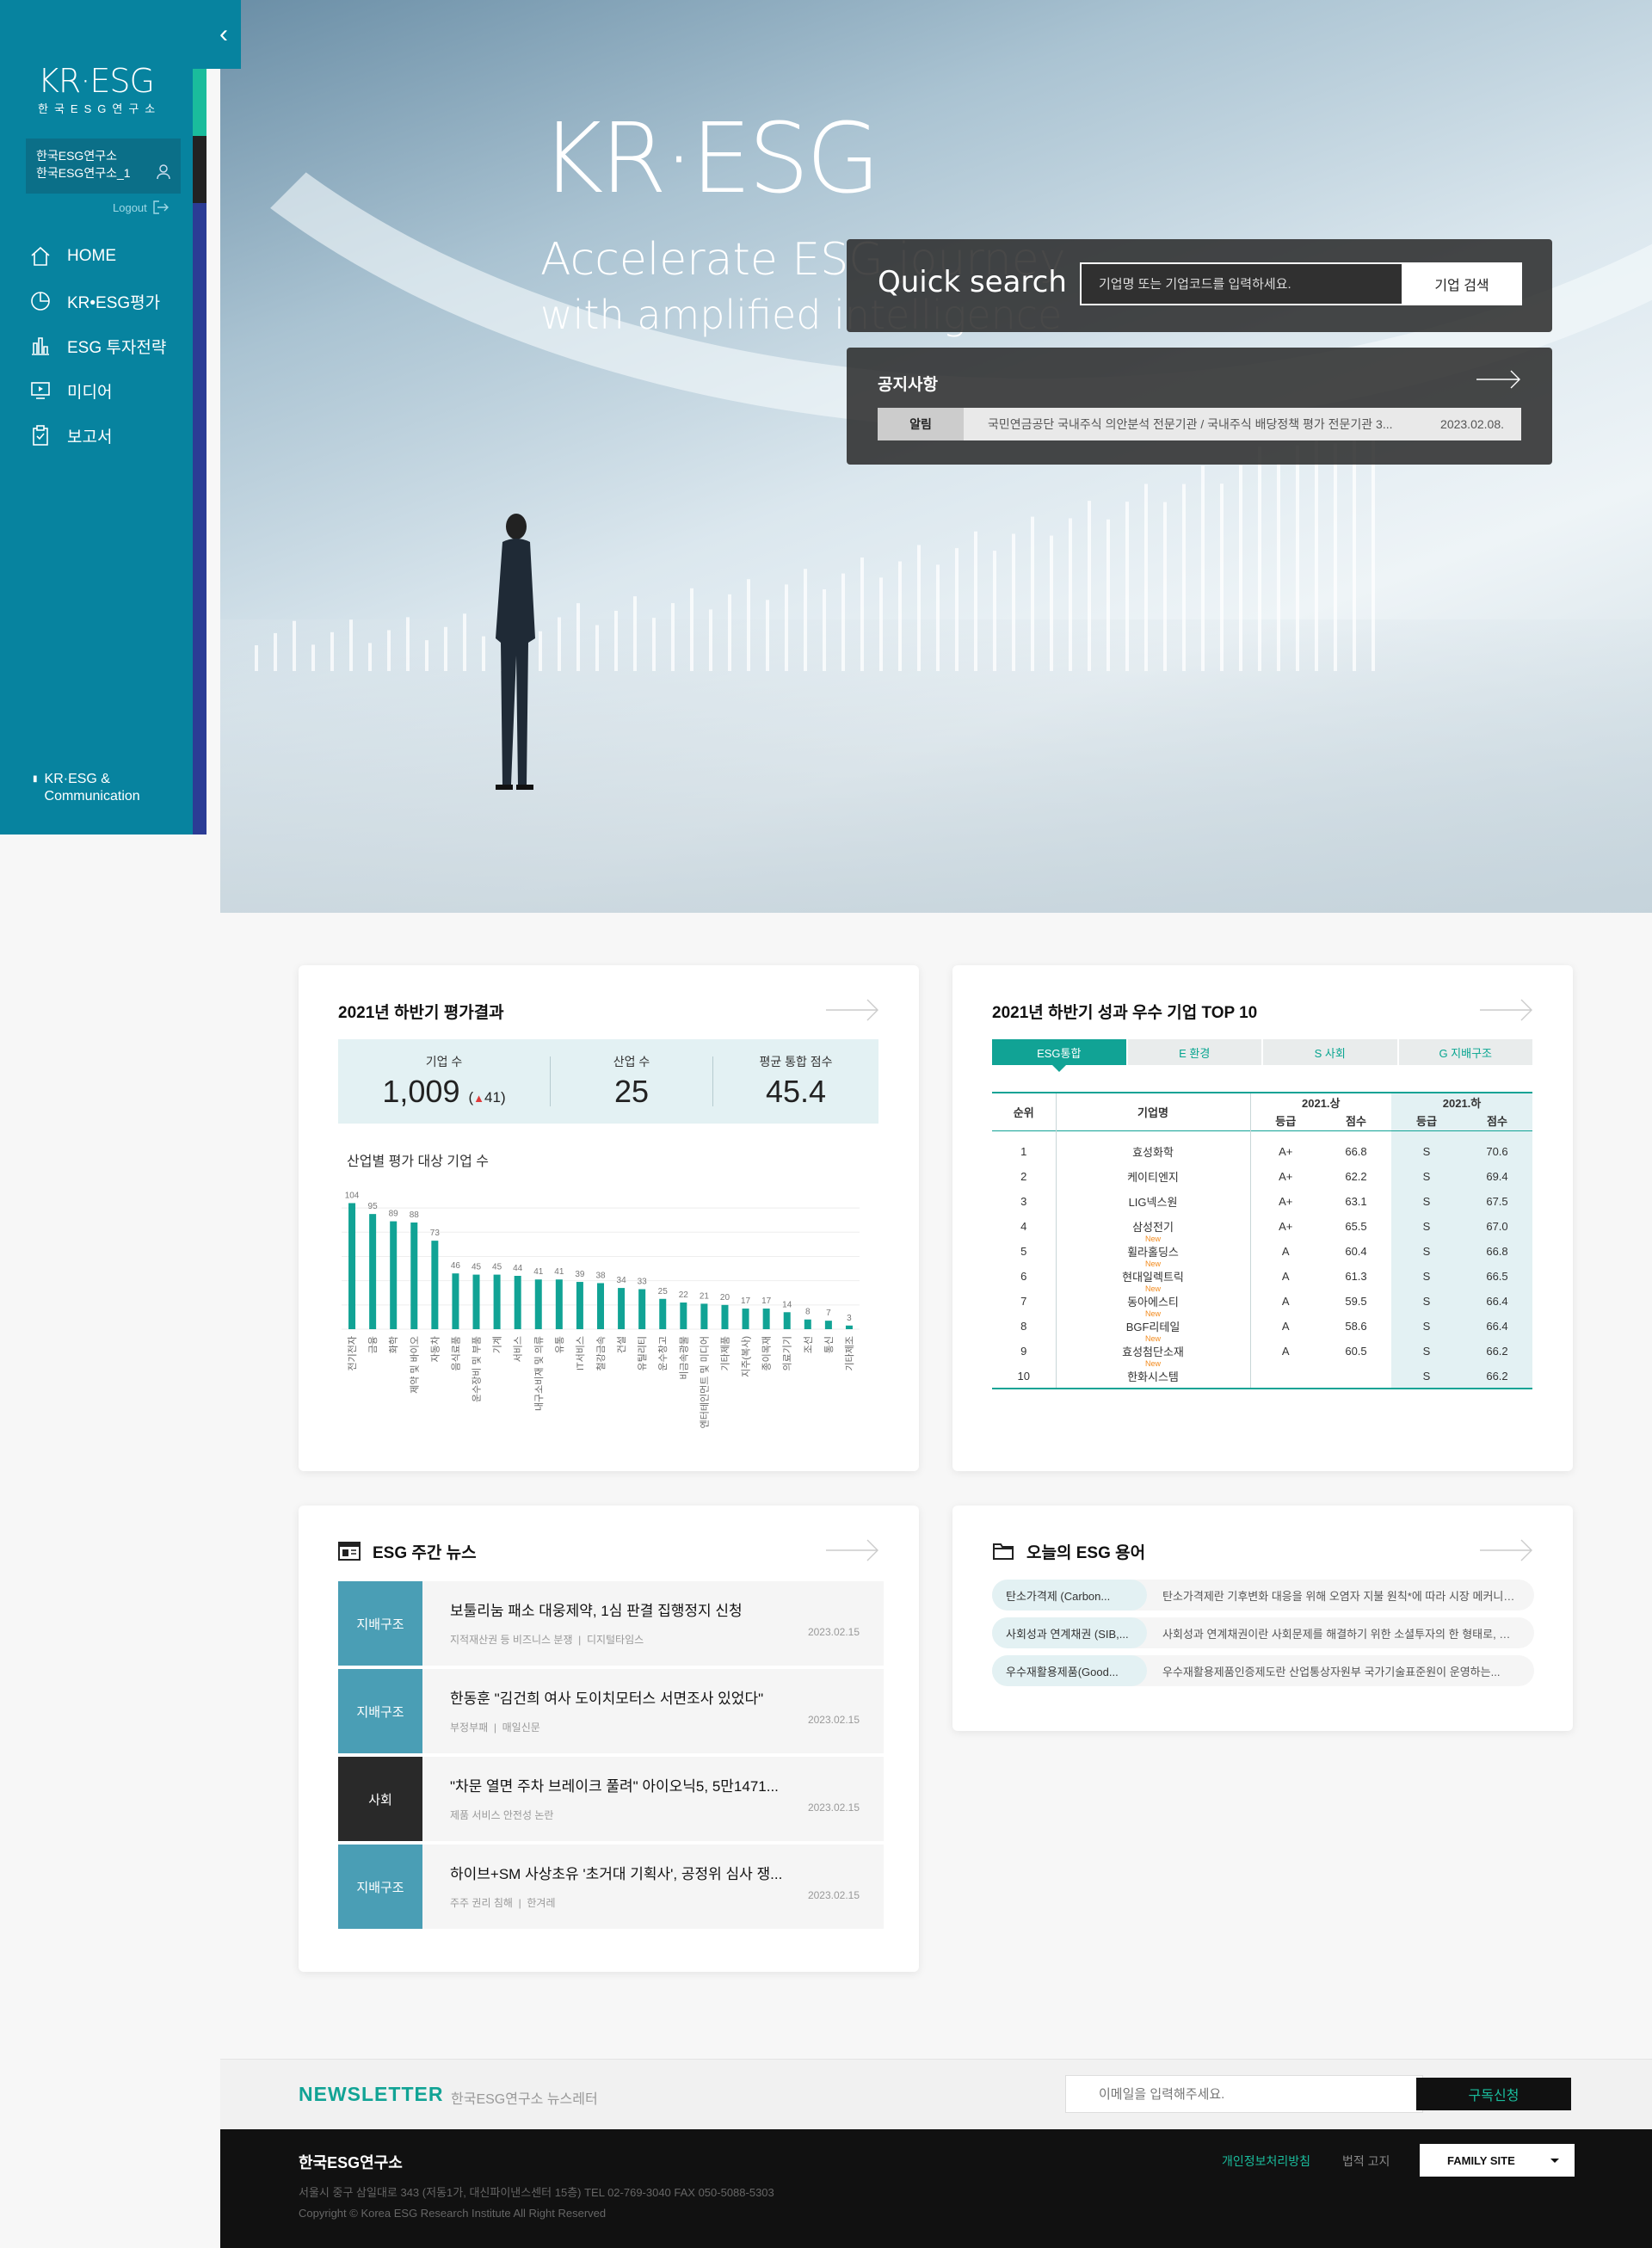 The height and width of the screenshot is (2248, 1652). Describe the element at coordinates (351, 2162) in the screenshot. I see `footer-org-name: 한국ESG연구소` at that location.